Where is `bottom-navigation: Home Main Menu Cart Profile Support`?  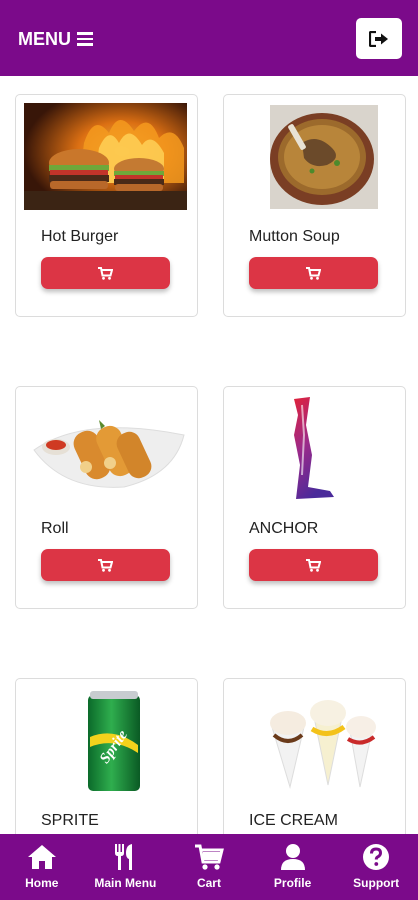
bottom-navigation: Home Main Menu Cart Profile Support is located at coordinates (209, 867).